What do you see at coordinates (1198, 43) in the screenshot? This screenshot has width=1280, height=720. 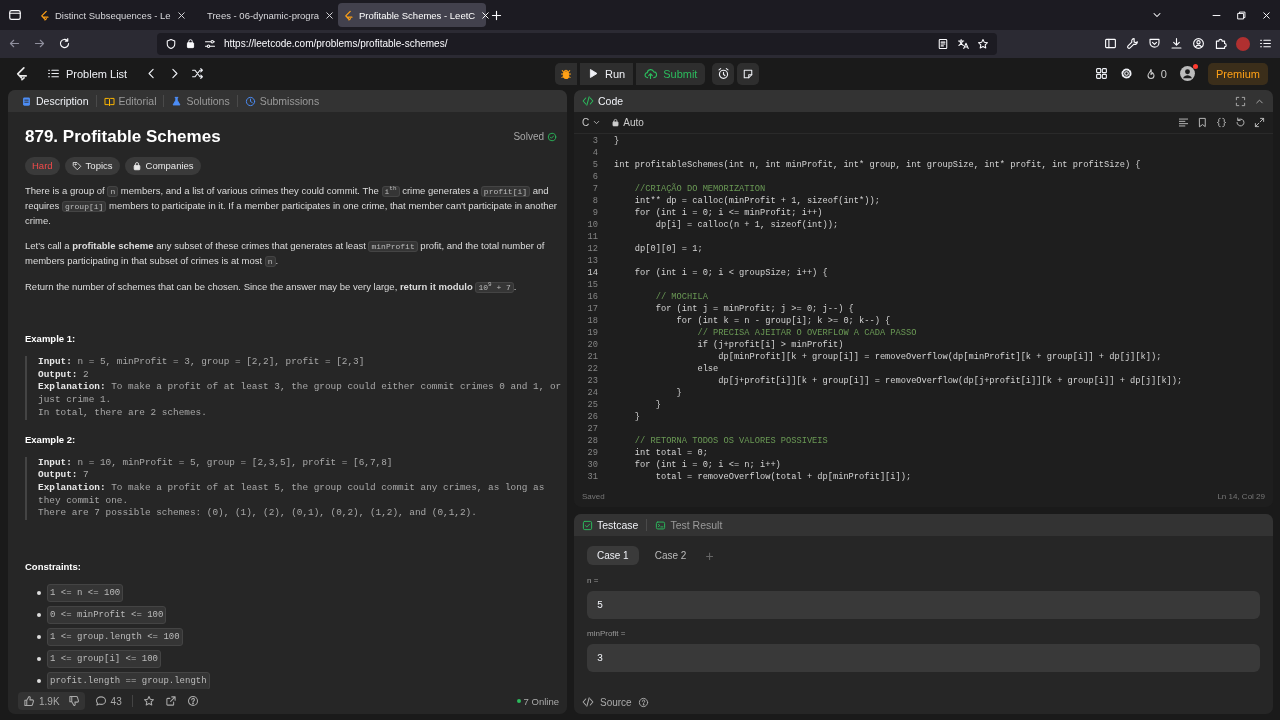 I see `account-icon` at bounding box center [1198, 43].